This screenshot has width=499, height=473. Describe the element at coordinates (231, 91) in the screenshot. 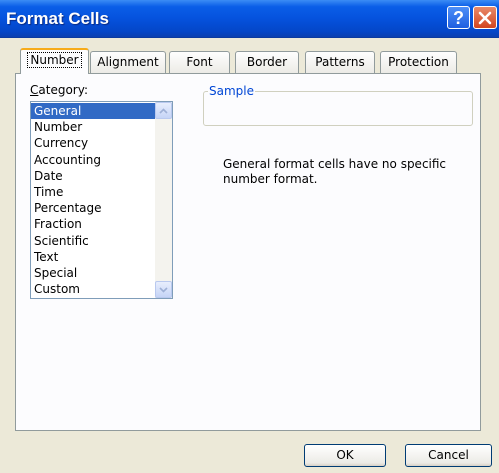

I see `sample-legend: Sample` at that location.